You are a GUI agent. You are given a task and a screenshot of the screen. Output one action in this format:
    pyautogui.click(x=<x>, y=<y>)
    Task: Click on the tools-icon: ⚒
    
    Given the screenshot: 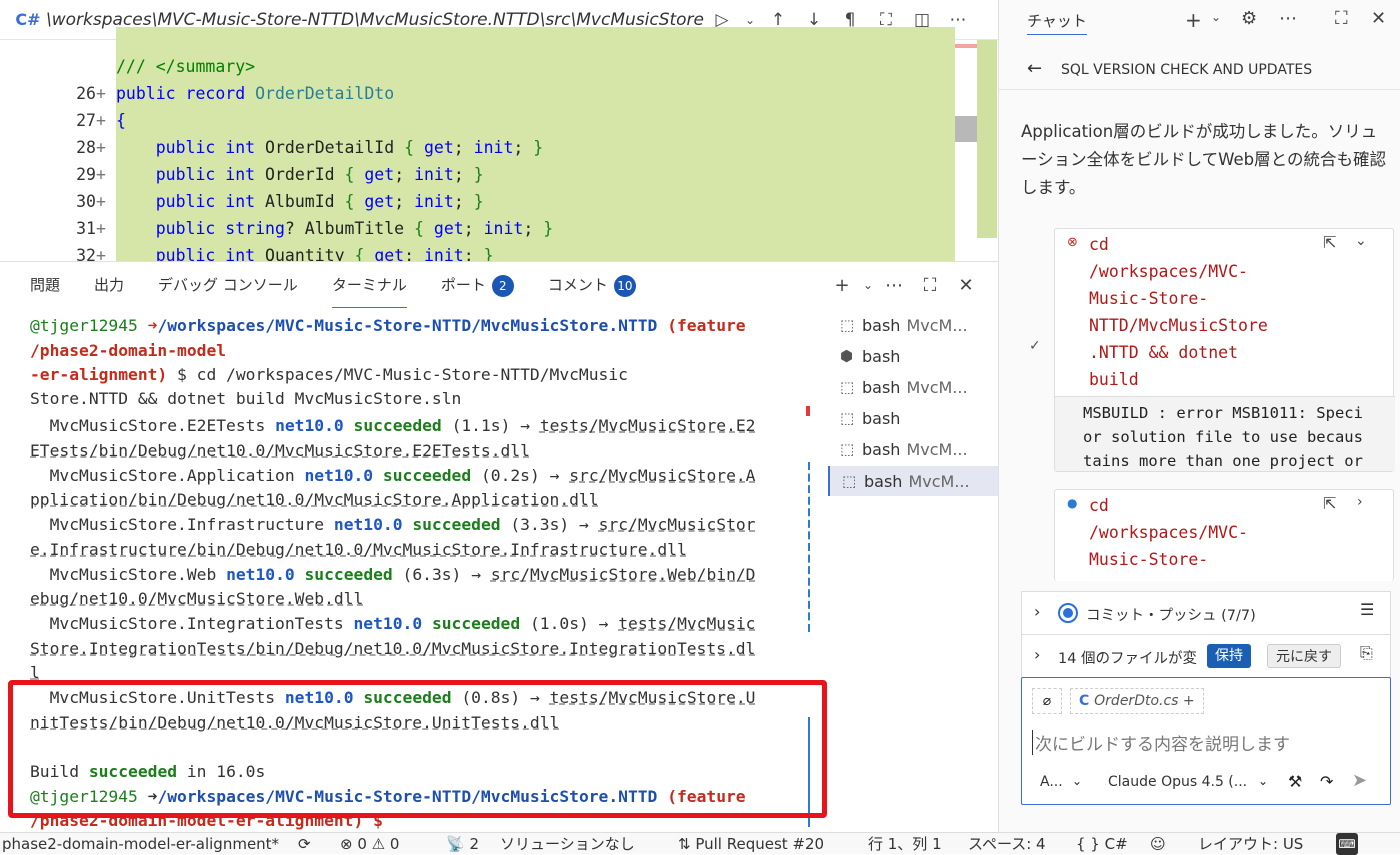 What is the action you would take?
    pyautogui.click(x=1295, y=781)
    